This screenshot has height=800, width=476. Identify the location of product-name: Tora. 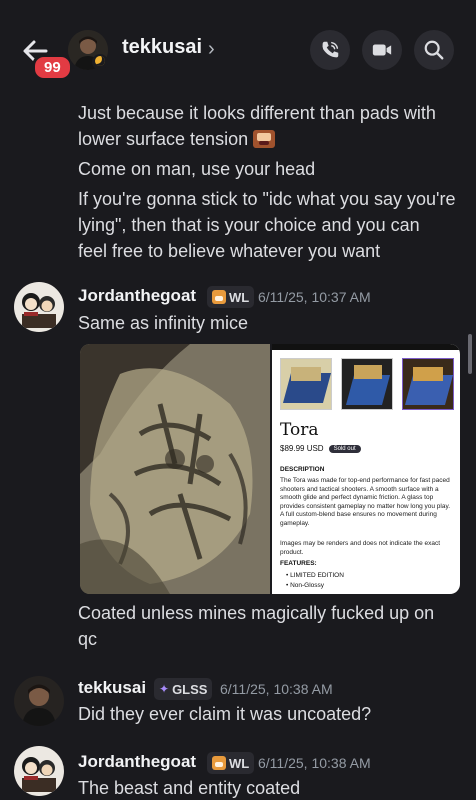
(299, 430).